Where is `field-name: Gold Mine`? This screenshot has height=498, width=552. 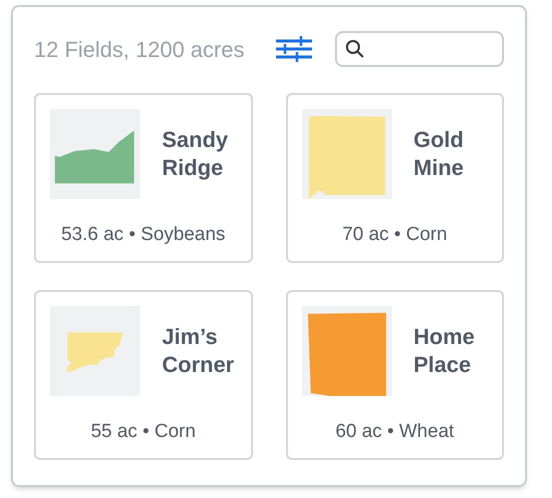 field-name: Gold Mine is located at coordinates (439, 154).